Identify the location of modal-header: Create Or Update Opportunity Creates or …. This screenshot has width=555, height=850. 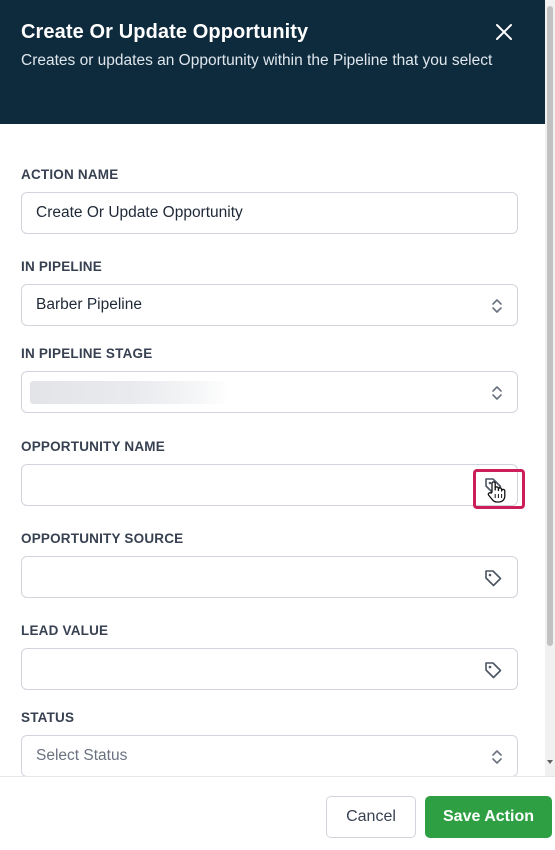
(272, 62).